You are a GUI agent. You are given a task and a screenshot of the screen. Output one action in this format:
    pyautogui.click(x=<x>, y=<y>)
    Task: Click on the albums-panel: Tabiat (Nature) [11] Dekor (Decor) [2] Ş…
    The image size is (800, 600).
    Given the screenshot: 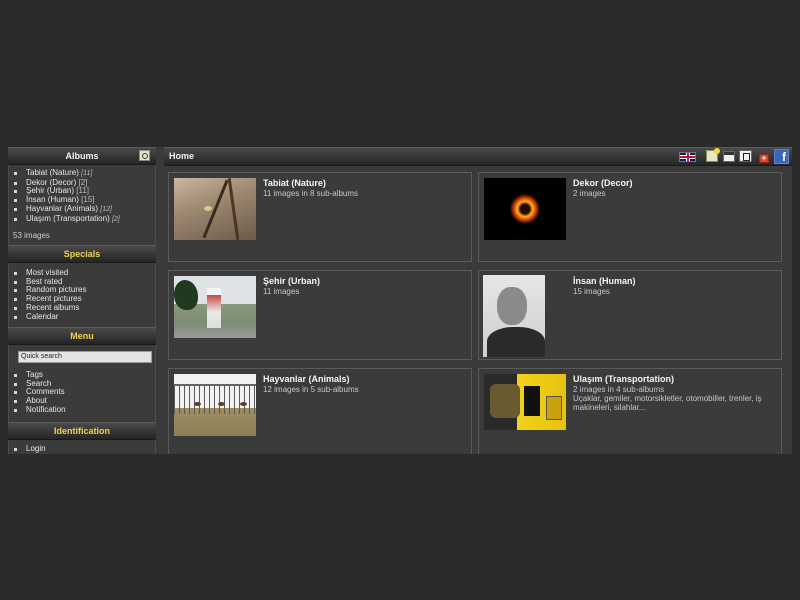 What is the action you would take?
    pyautogui.click(x=82, y=205)
    